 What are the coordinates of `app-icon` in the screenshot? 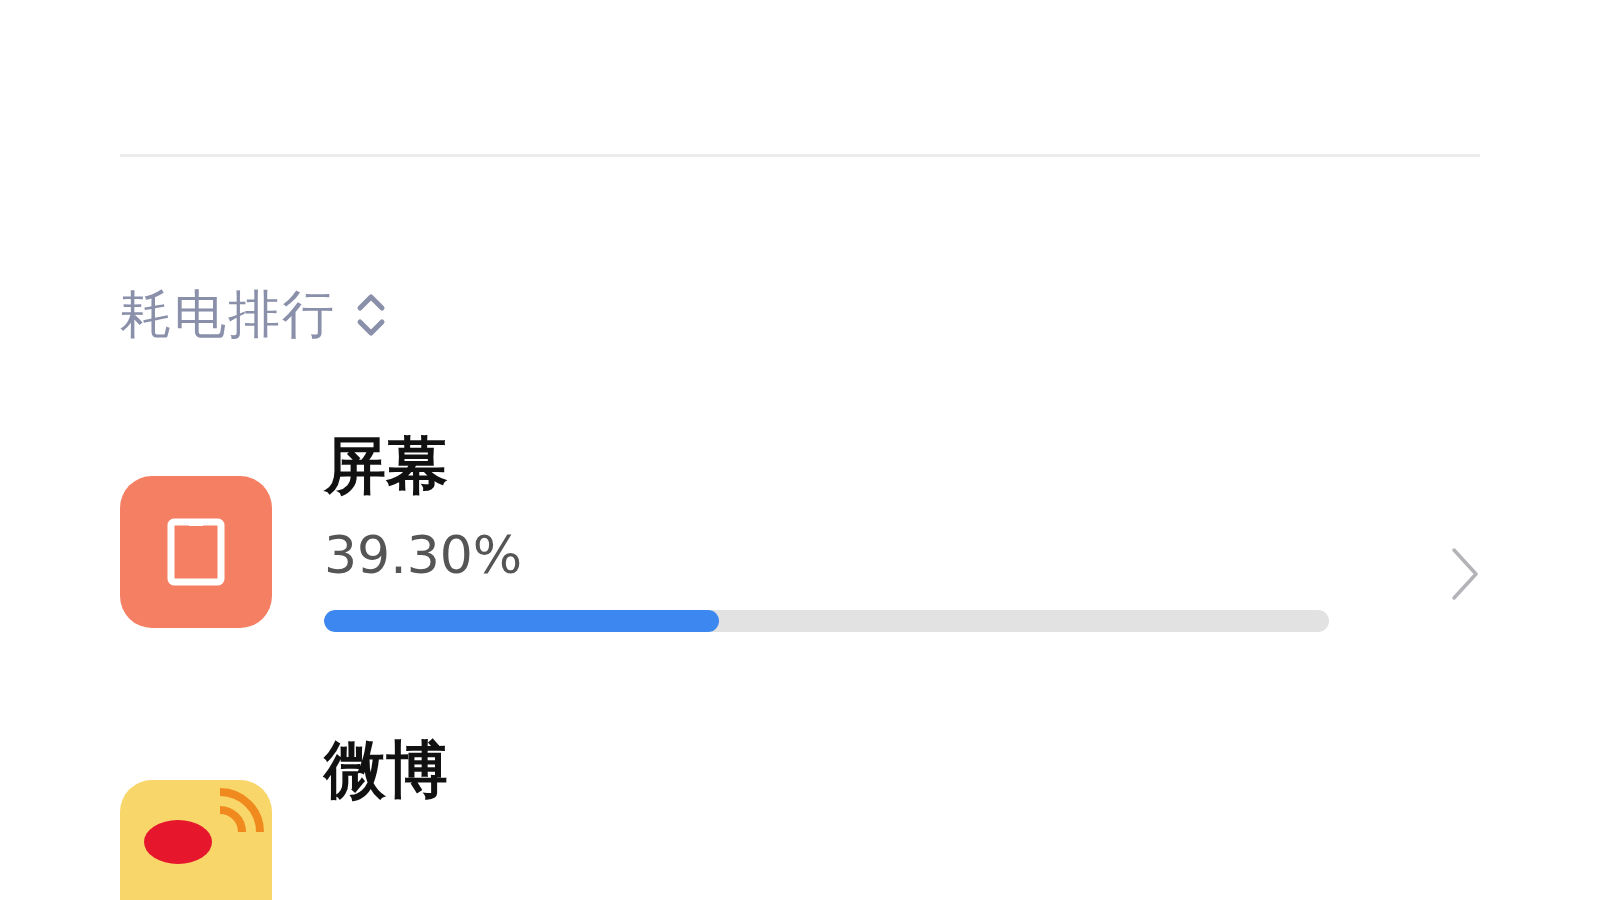 It's located at (196, 840).